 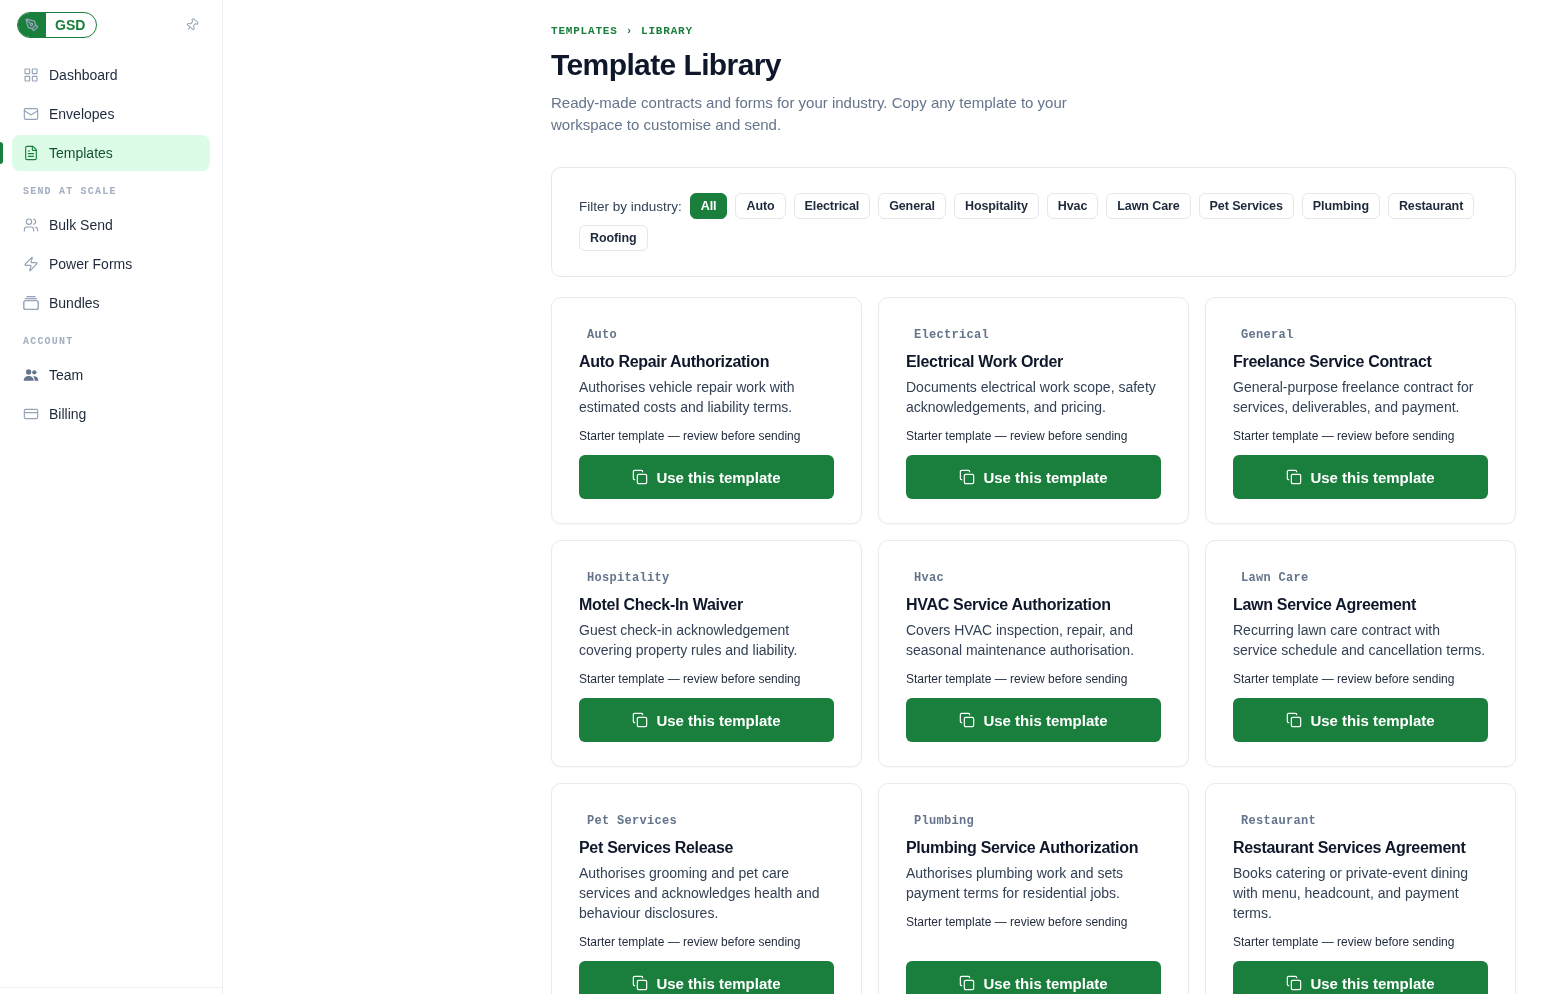 What do you see at coordinates (1031, 397) in the screenshot?
I see `card-description: Documents electrical work scope, safety acknowledgements, and pricing.` at bounding box center [1031, 397].